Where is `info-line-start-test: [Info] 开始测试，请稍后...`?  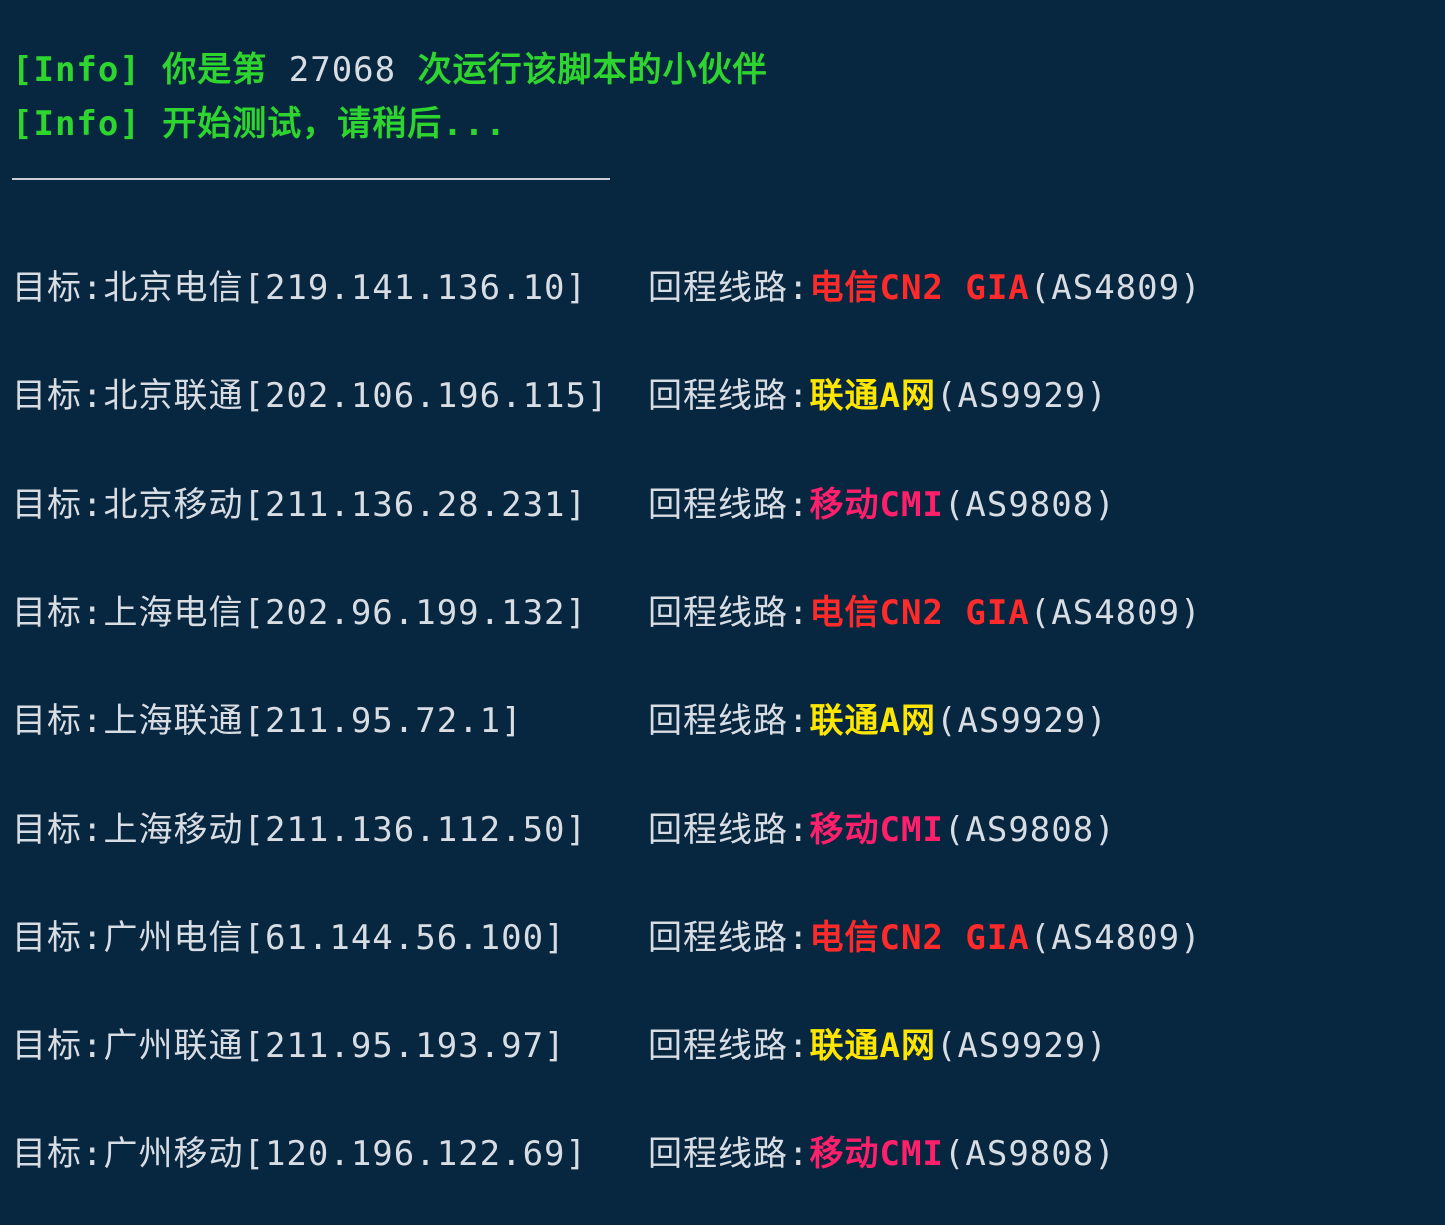
info-line-start-test: [Info] 开始测试，请稍后... is located at coordinates (259, 124).